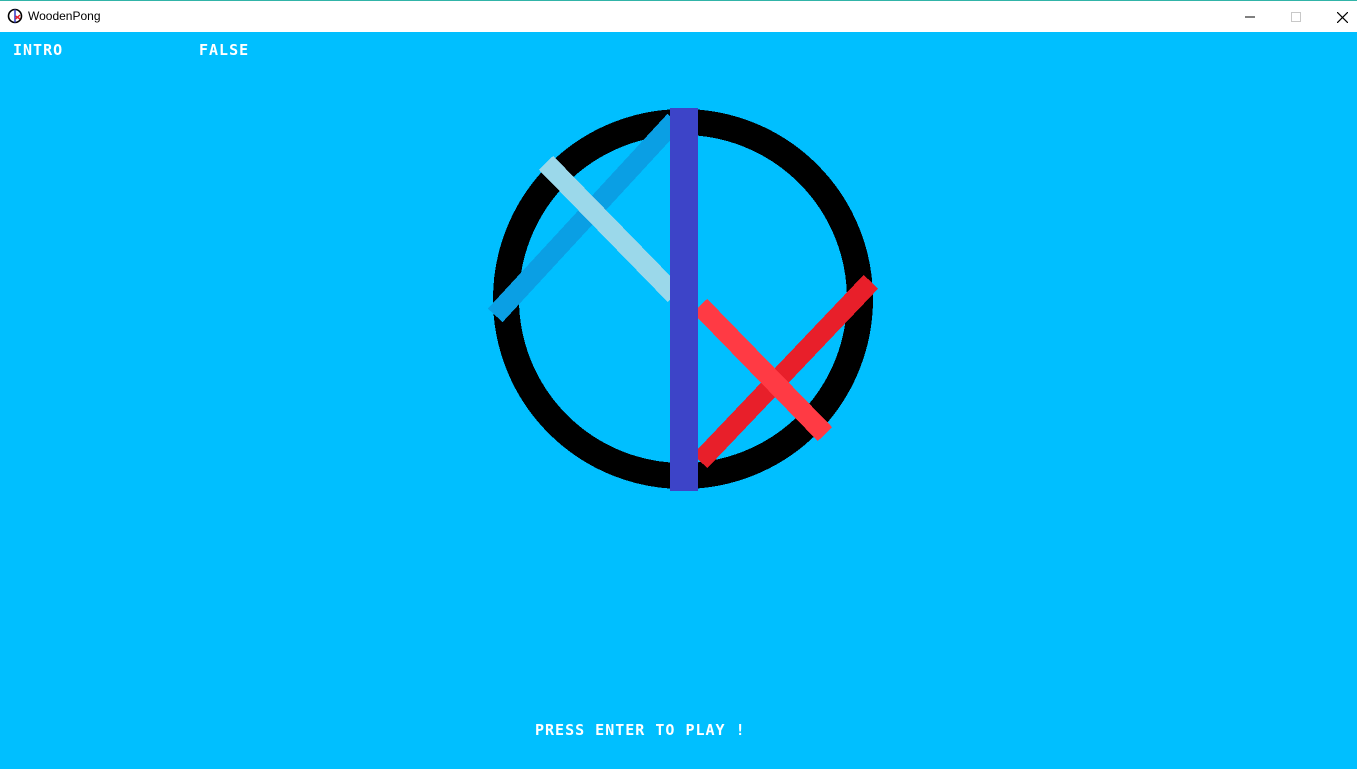  What do you see at coordinates (64, 16) in the screenshot?
I see `window-title: WoodenPong` at bounding box center [64, 16].